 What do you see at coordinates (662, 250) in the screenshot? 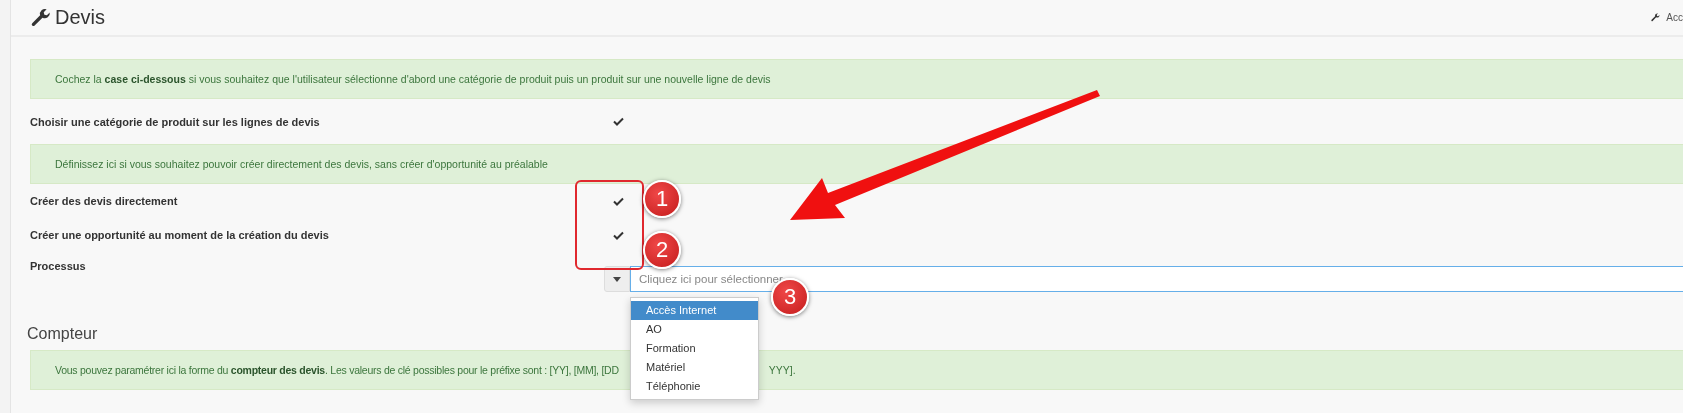
I see `number-badge: 2` at bounding box center [662, 250].